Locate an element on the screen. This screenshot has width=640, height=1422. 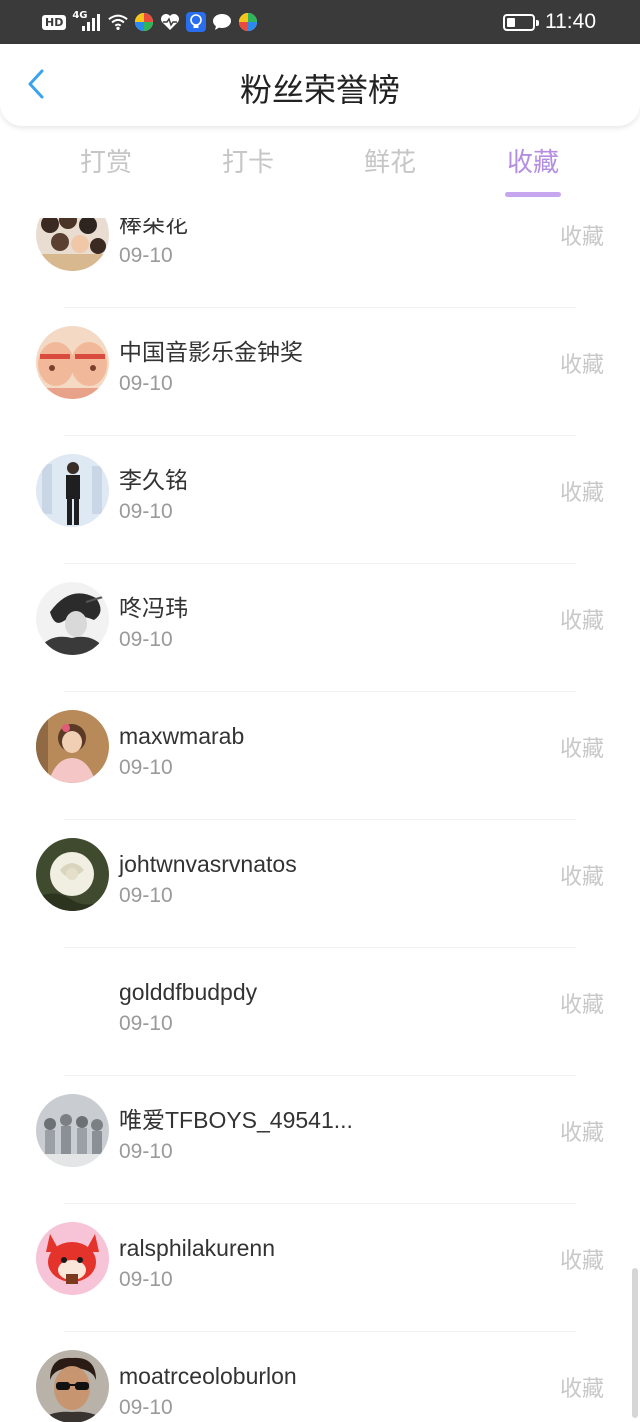
list-item: 咚冯玮 09-10 收藏 is located at coordinates (320, 628).